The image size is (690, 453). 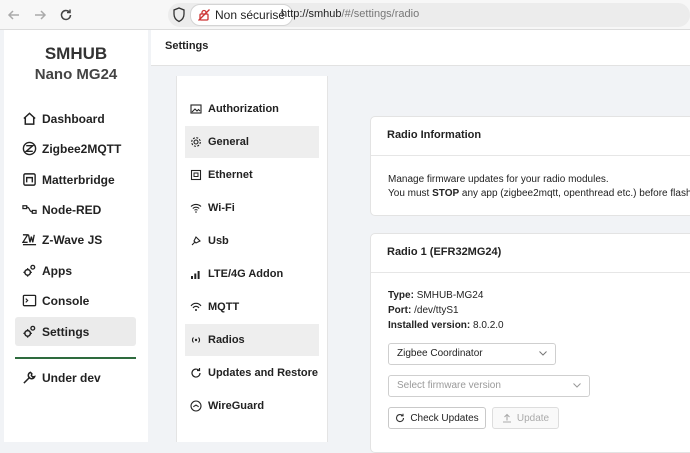 I want to click on arrow-right-icon, so click(x=41, y=15).